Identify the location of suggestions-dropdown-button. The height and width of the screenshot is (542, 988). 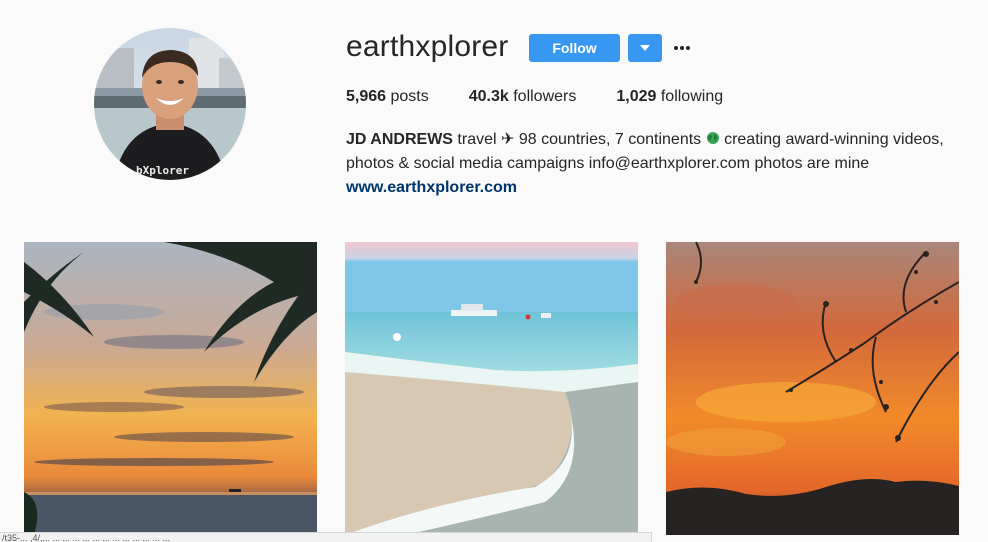
(645, 48).